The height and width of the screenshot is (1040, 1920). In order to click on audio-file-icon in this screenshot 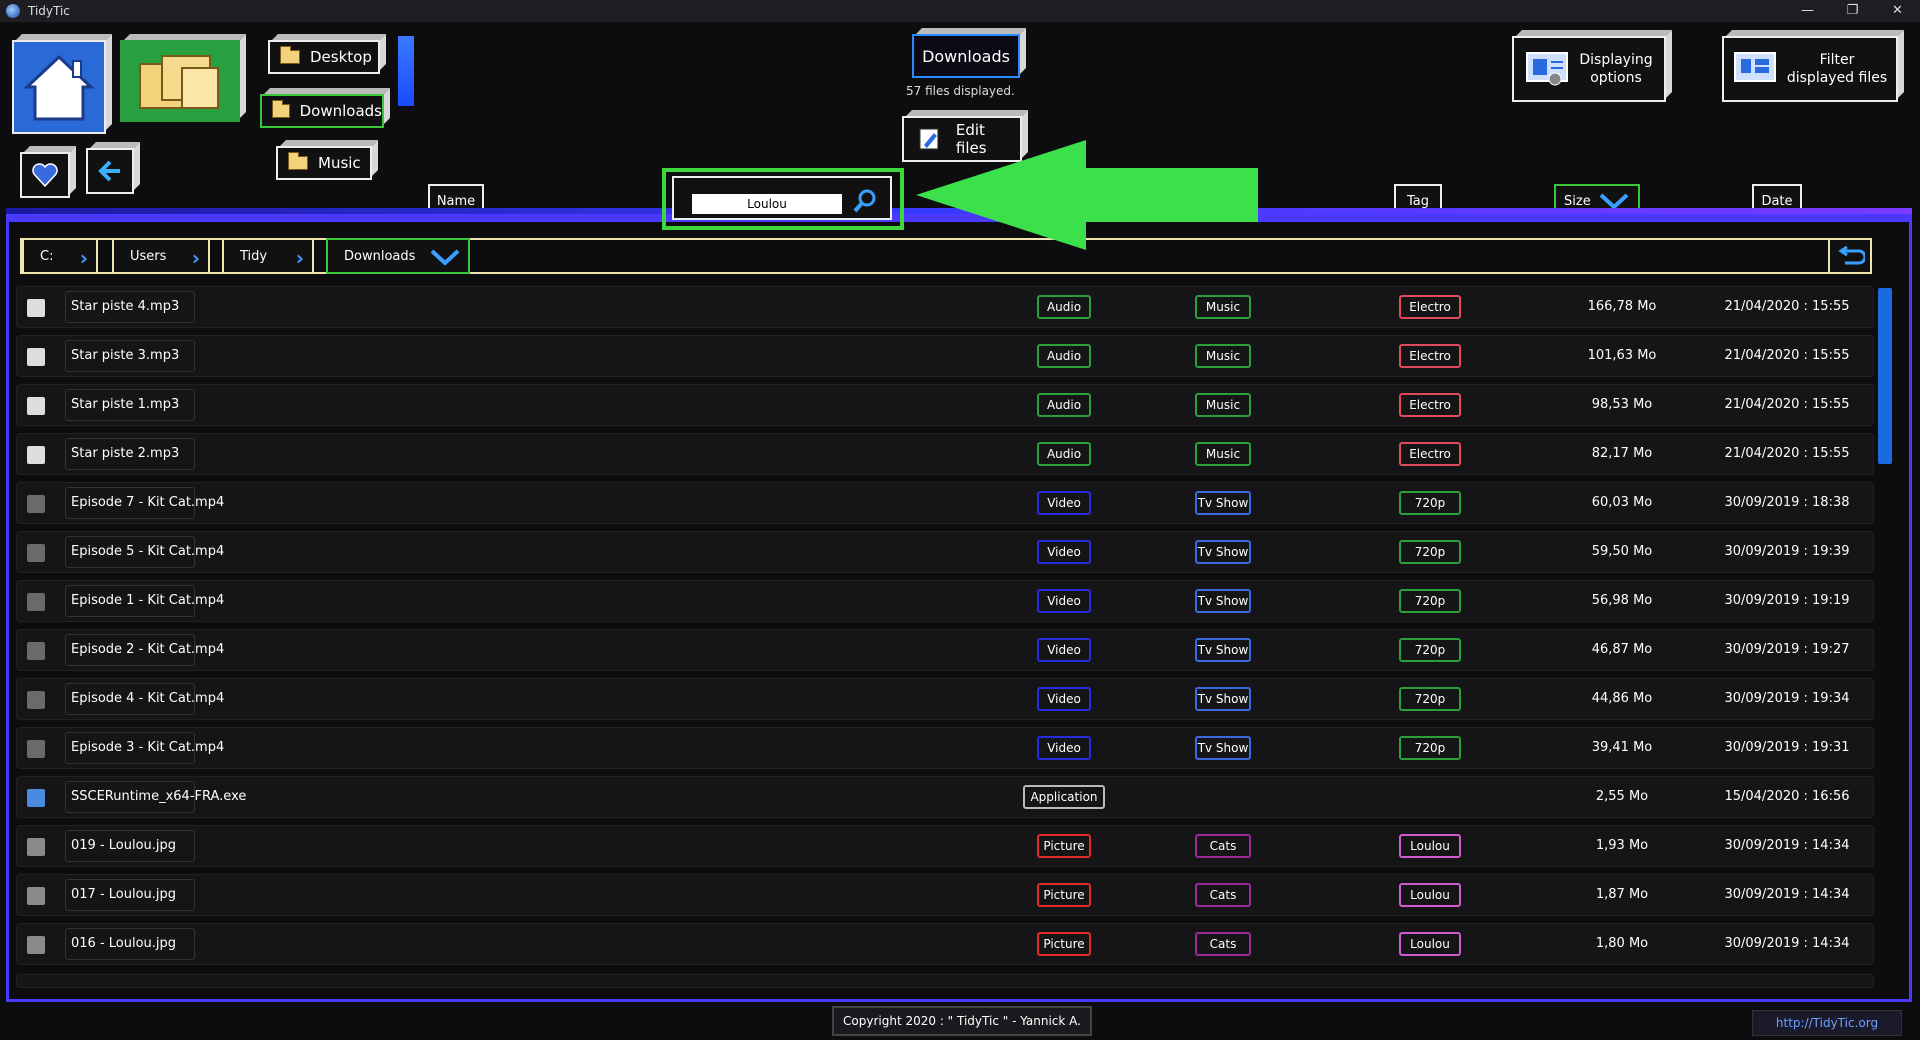, I will do `click(36, 308)`.